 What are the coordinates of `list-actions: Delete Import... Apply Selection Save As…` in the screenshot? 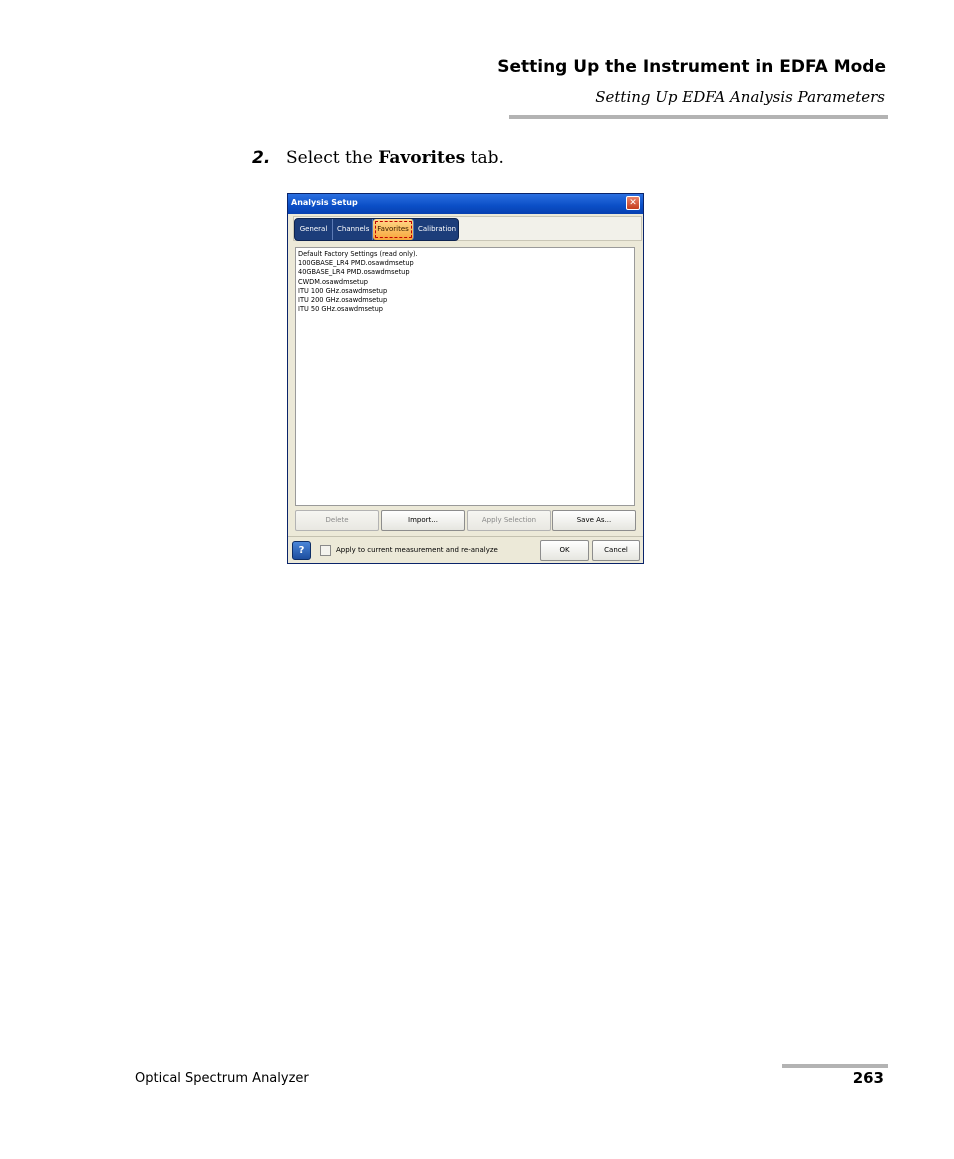 It's located at (465, 520).